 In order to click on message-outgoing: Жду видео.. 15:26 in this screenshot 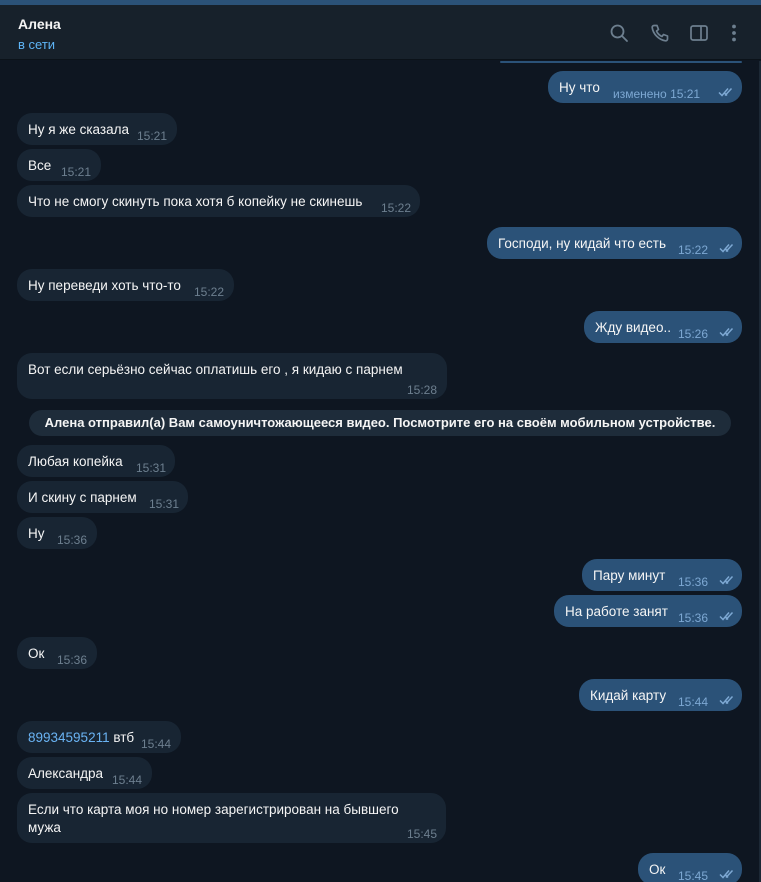, I will do `click(663, 327)`.